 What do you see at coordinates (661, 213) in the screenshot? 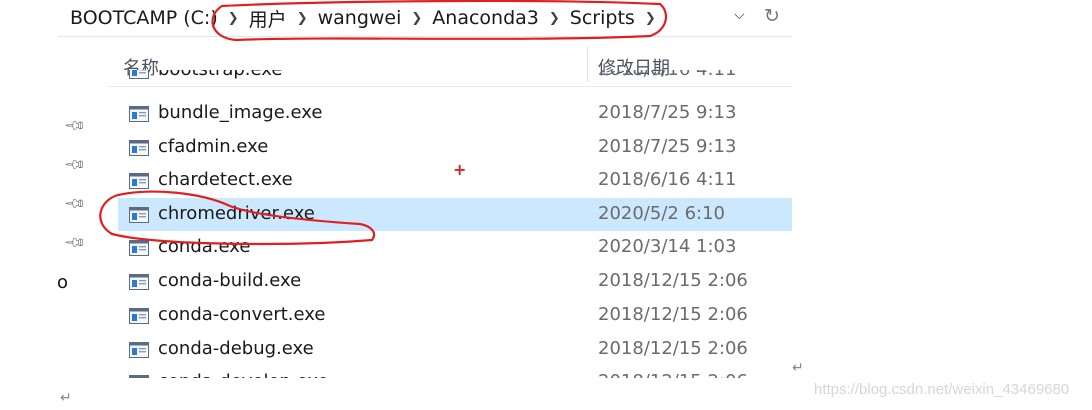
I see `file-modified-date: 2020/5/2 6:10` at bounding box center [661, 213].